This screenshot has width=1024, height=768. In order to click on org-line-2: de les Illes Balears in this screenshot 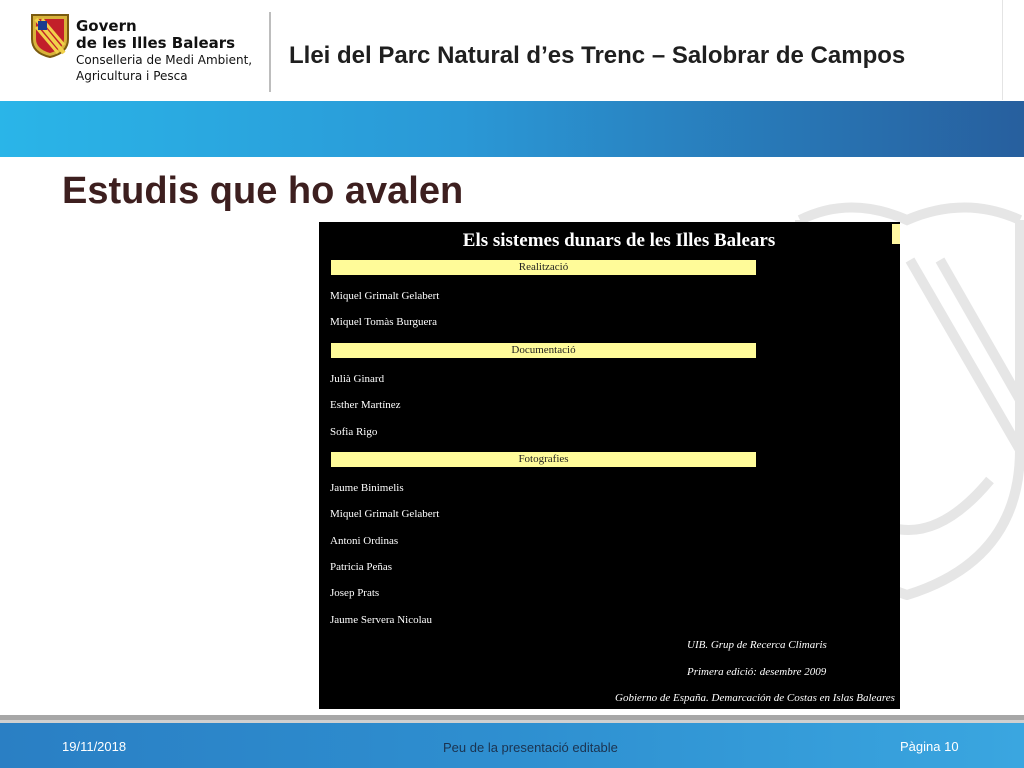, I will do `click(156, 43)`.